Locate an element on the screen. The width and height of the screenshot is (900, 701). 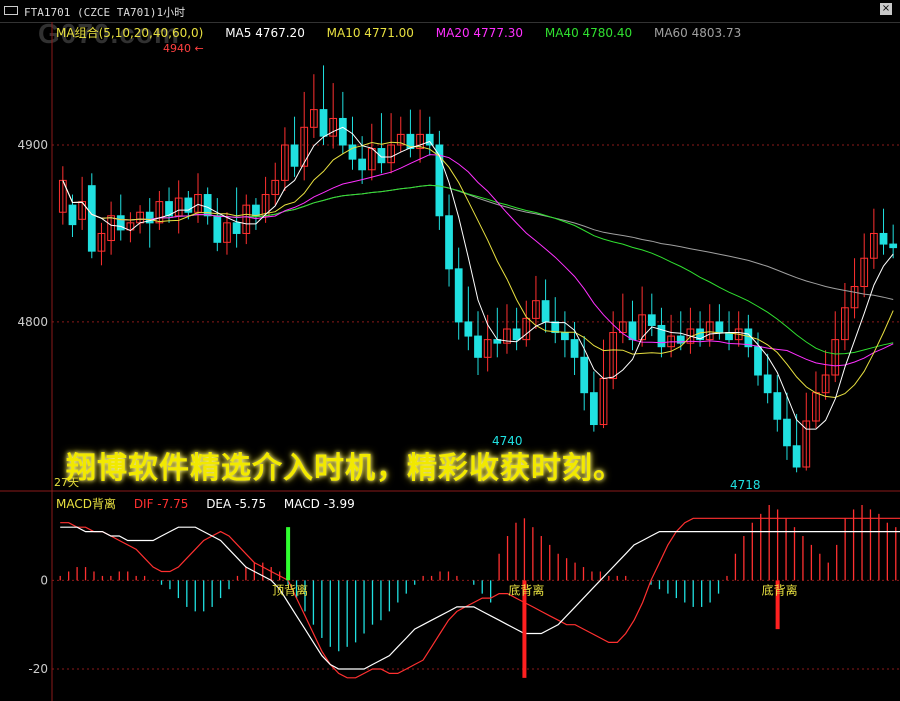
price-tick-label: 4800 is located at coordinates (32, 322).